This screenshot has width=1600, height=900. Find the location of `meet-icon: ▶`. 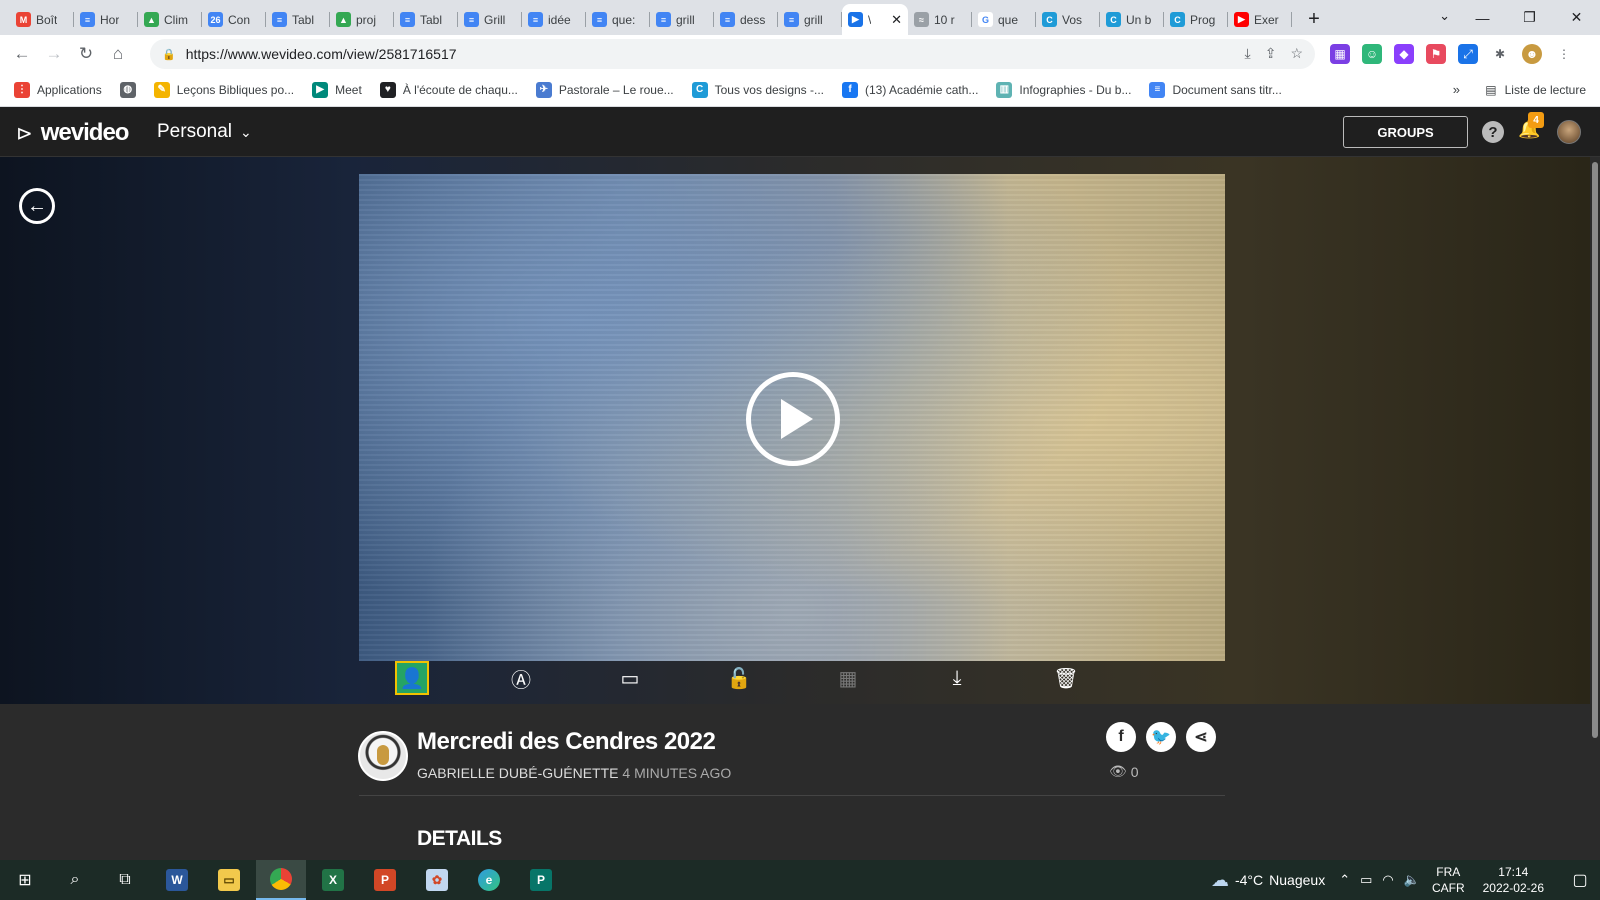

meet-icon: ▶ is located at coordinates (320, 89).